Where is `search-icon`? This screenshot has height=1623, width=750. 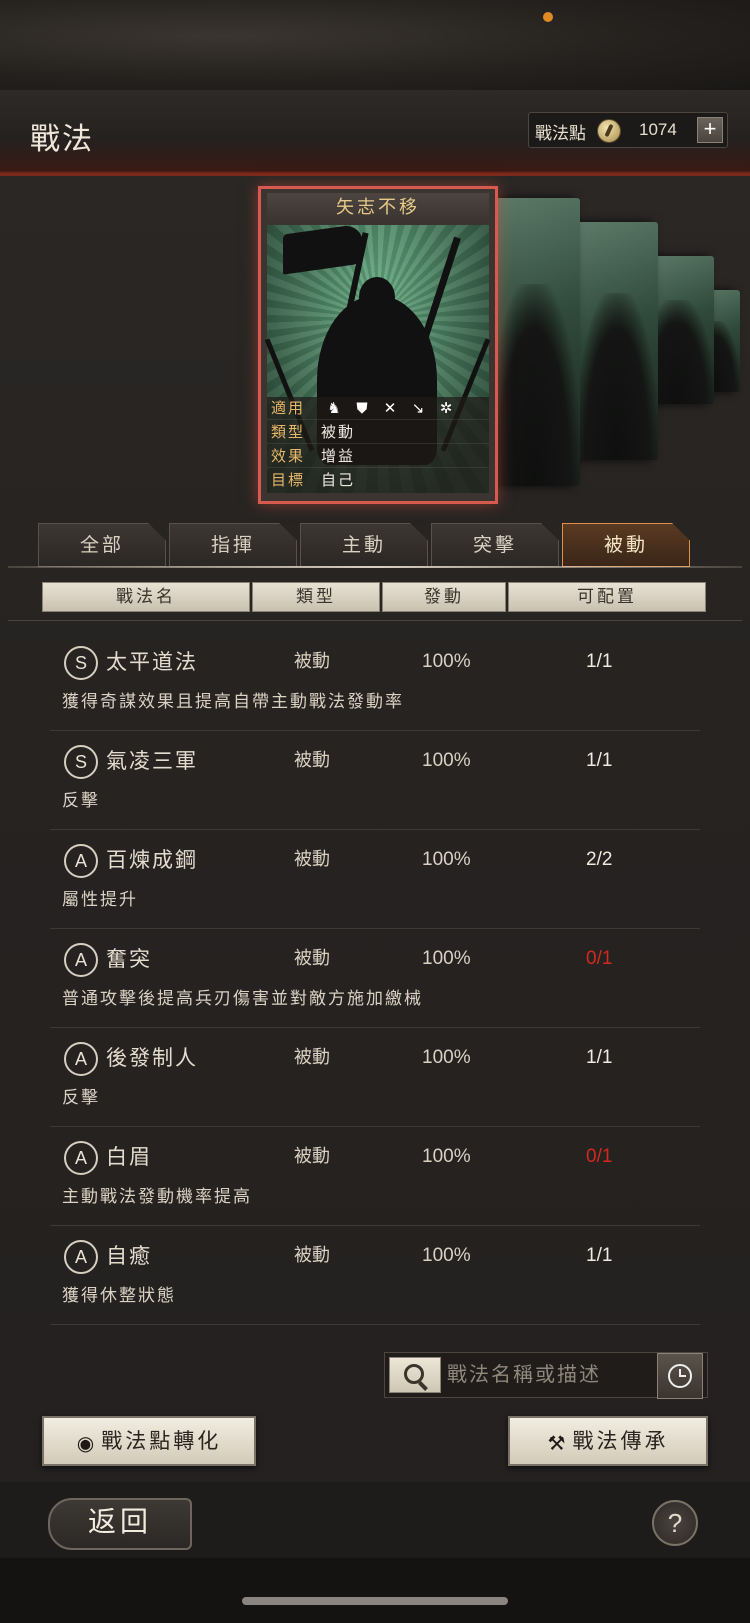
search-icon is located at coordinates (414, 1374).